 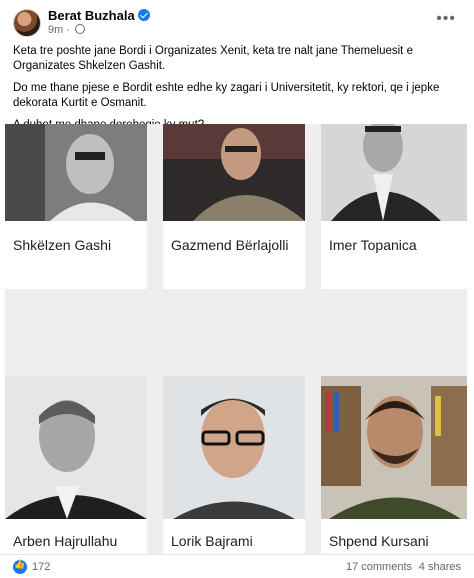 I want to click on post-time: 9m, so click(x=55, y=30).